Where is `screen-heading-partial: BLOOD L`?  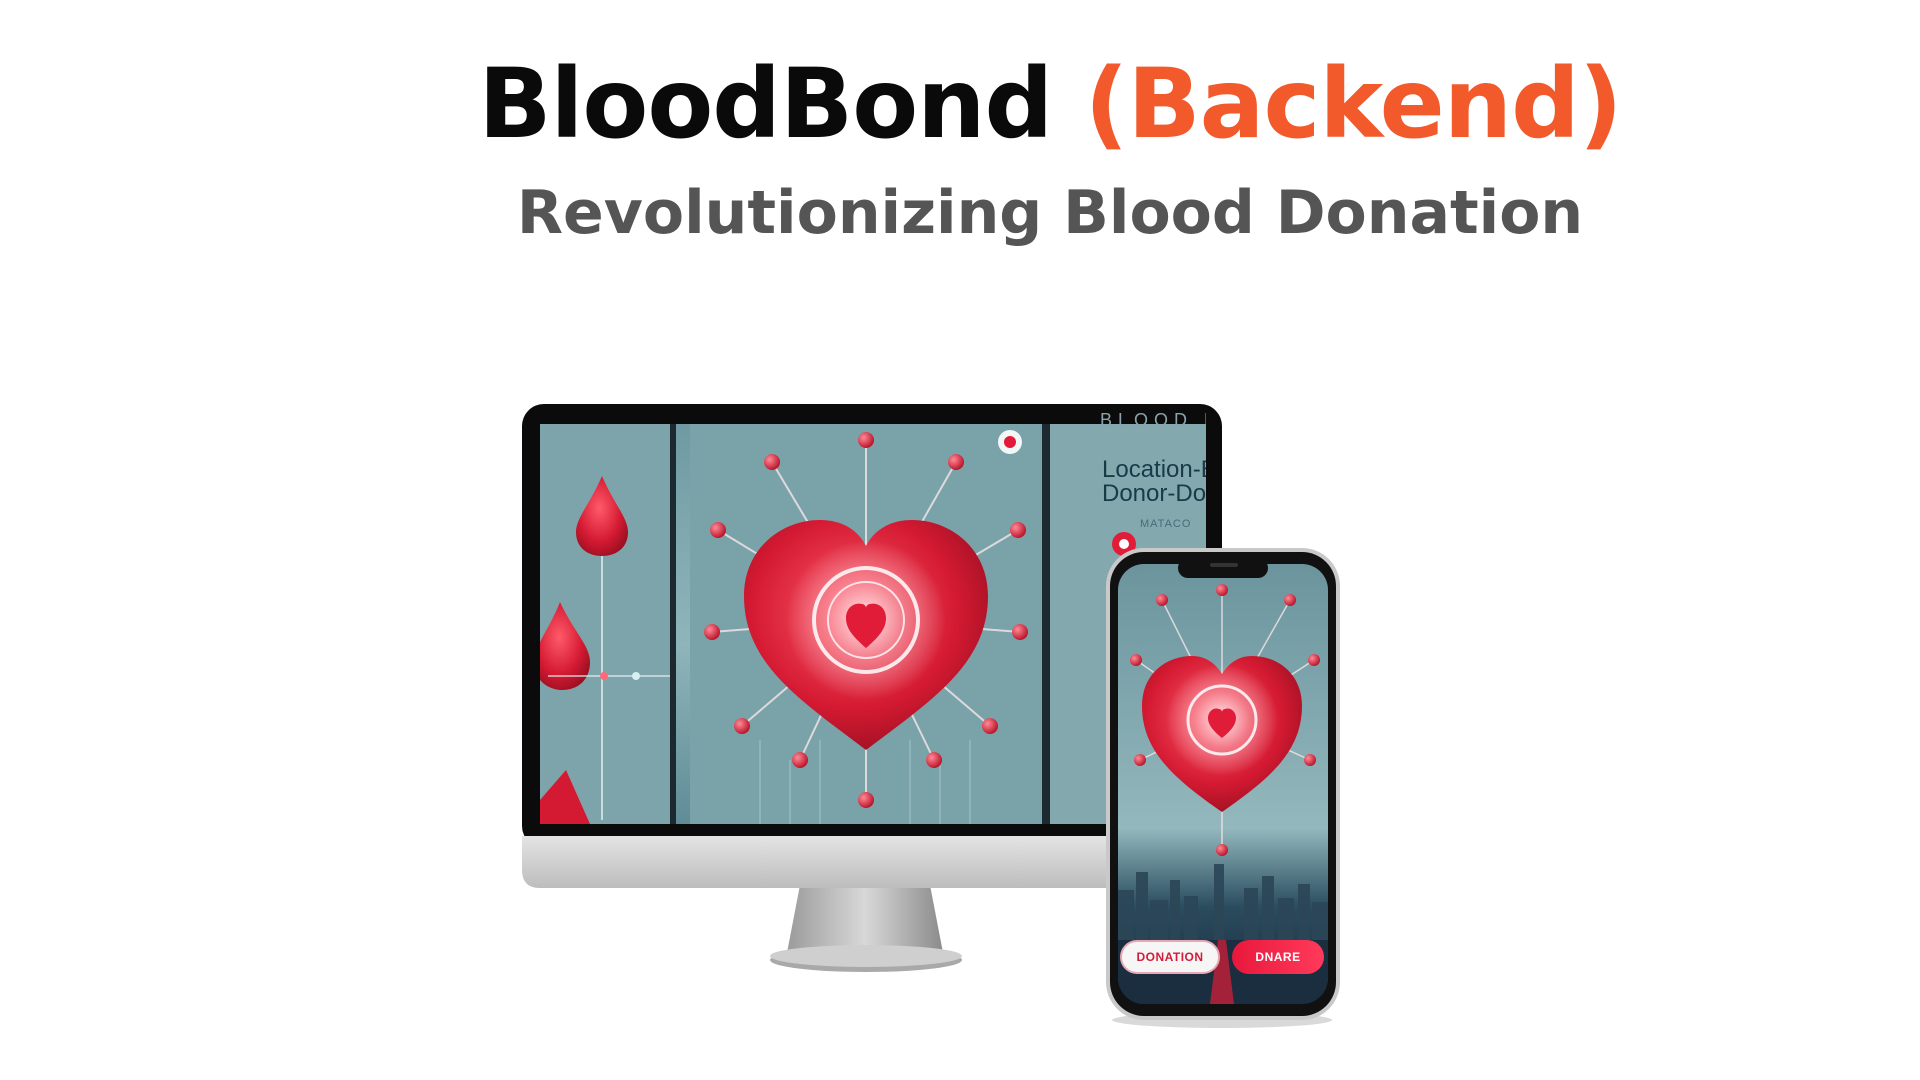 screen-heading-partial: BLOOD L is located at coordinates (1153, 420).